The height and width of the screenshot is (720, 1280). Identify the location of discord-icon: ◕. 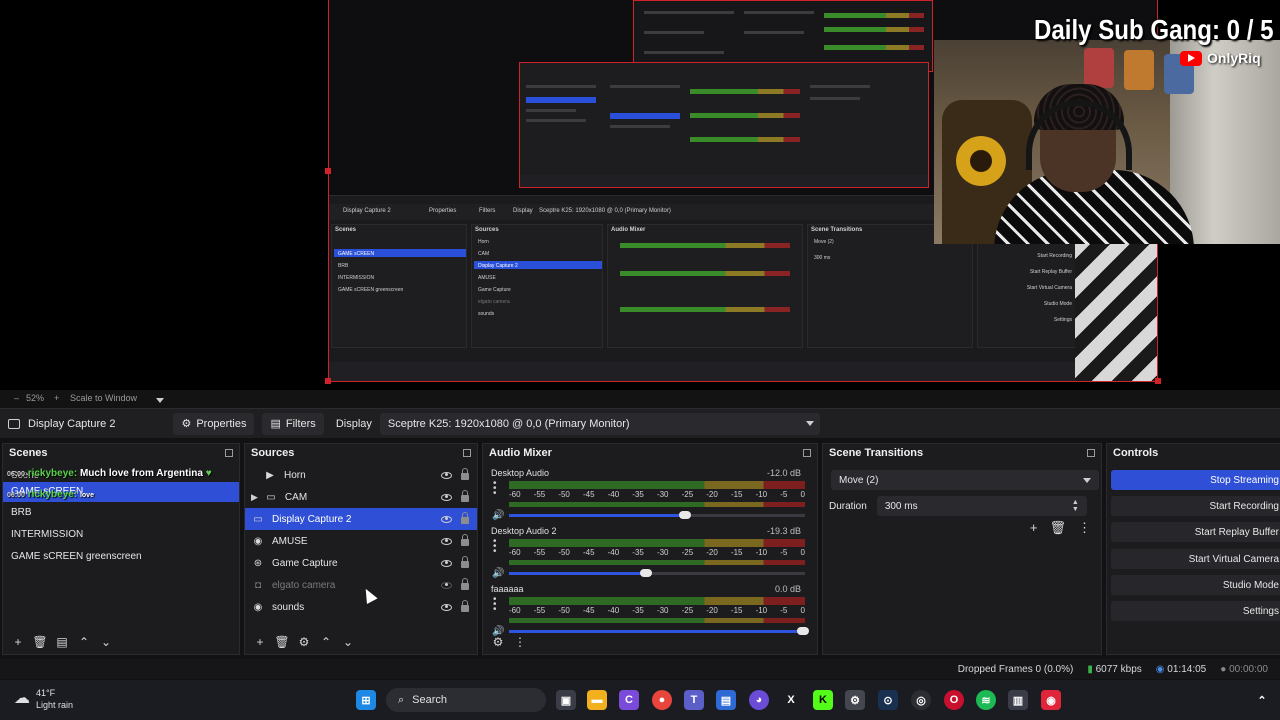
(759, 700).